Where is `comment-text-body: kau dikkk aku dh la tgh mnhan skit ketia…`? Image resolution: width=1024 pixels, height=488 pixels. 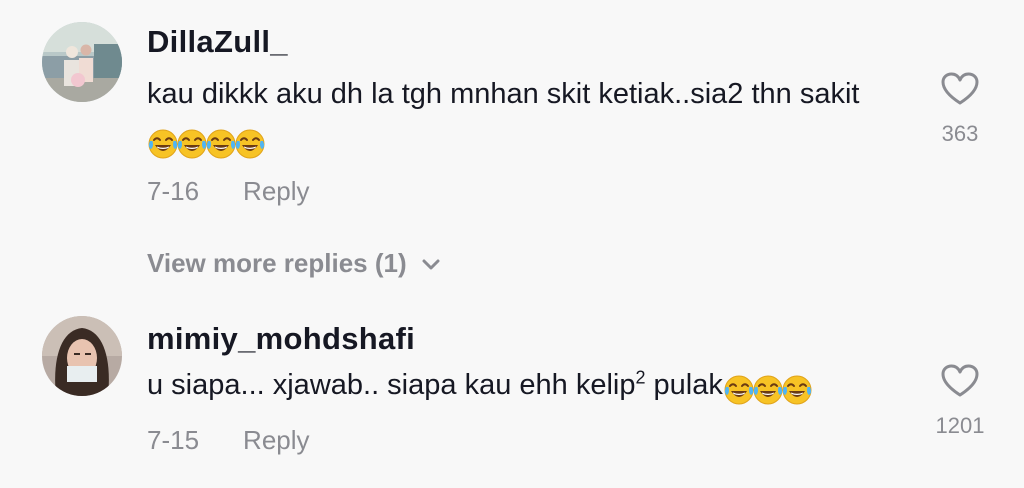 comment-text-body: kau dikkk aku dh la tgh mnhan skit ketia… is located at coordinates (503, 94).